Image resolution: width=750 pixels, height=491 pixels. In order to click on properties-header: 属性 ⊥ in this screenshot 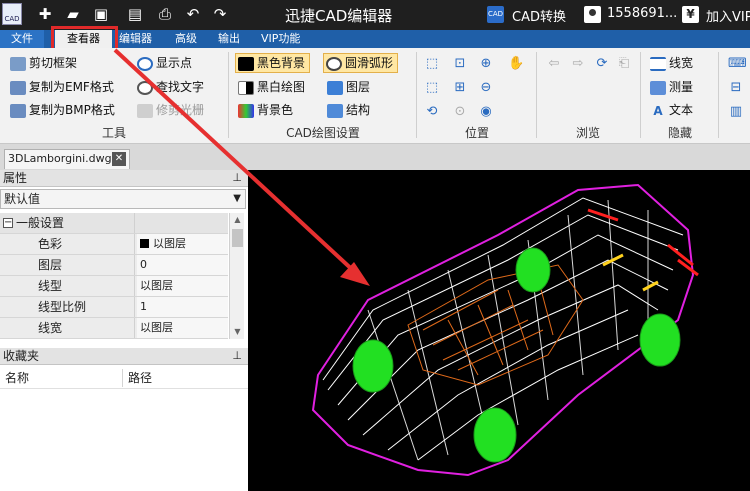, I will do `click(124, 178)`.